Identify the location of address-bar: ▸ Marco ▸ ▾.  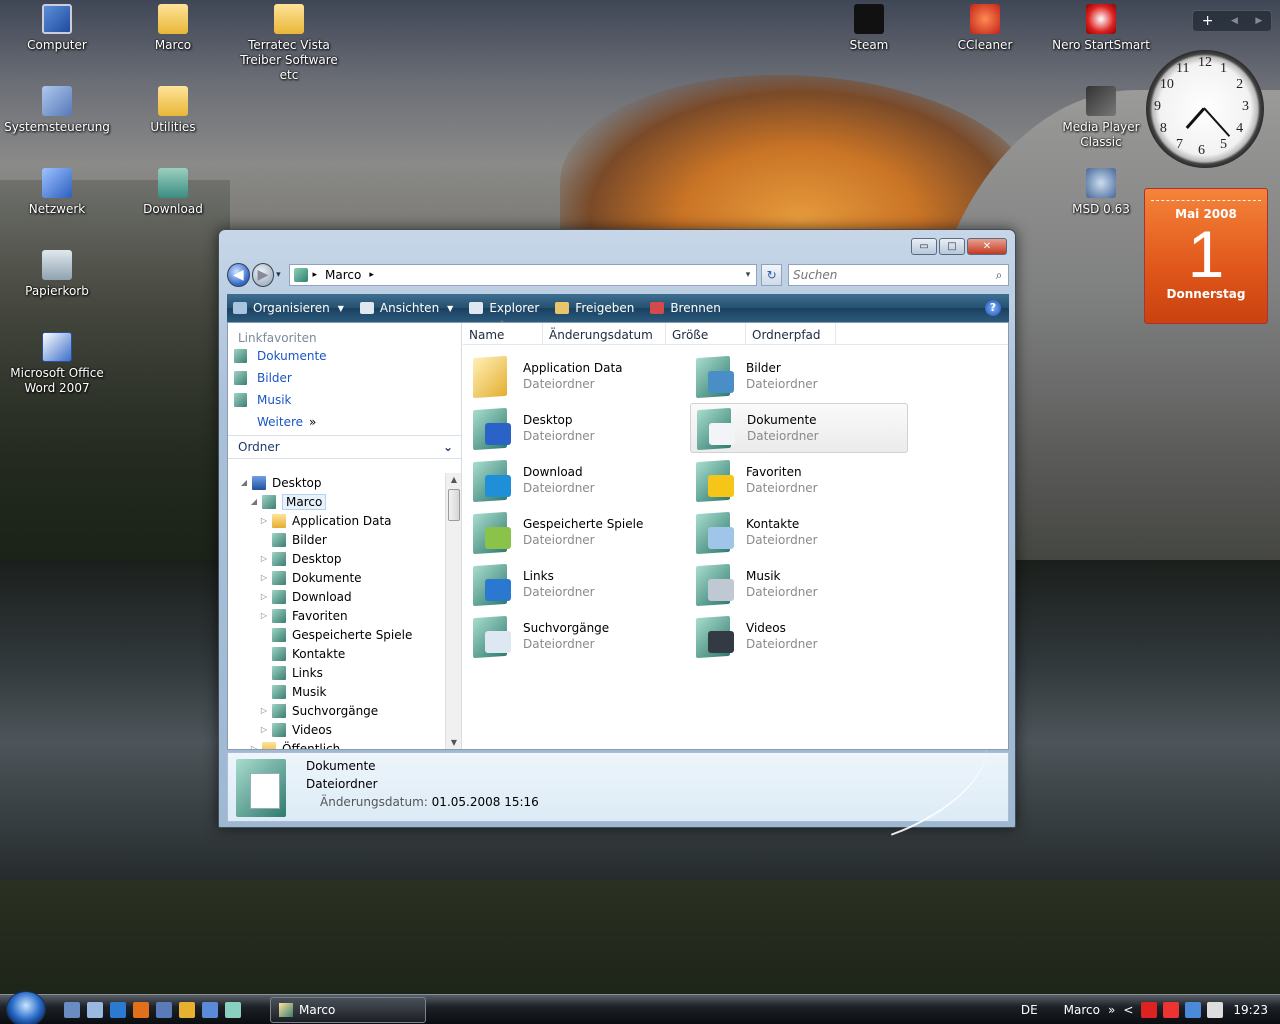
(523, 275).